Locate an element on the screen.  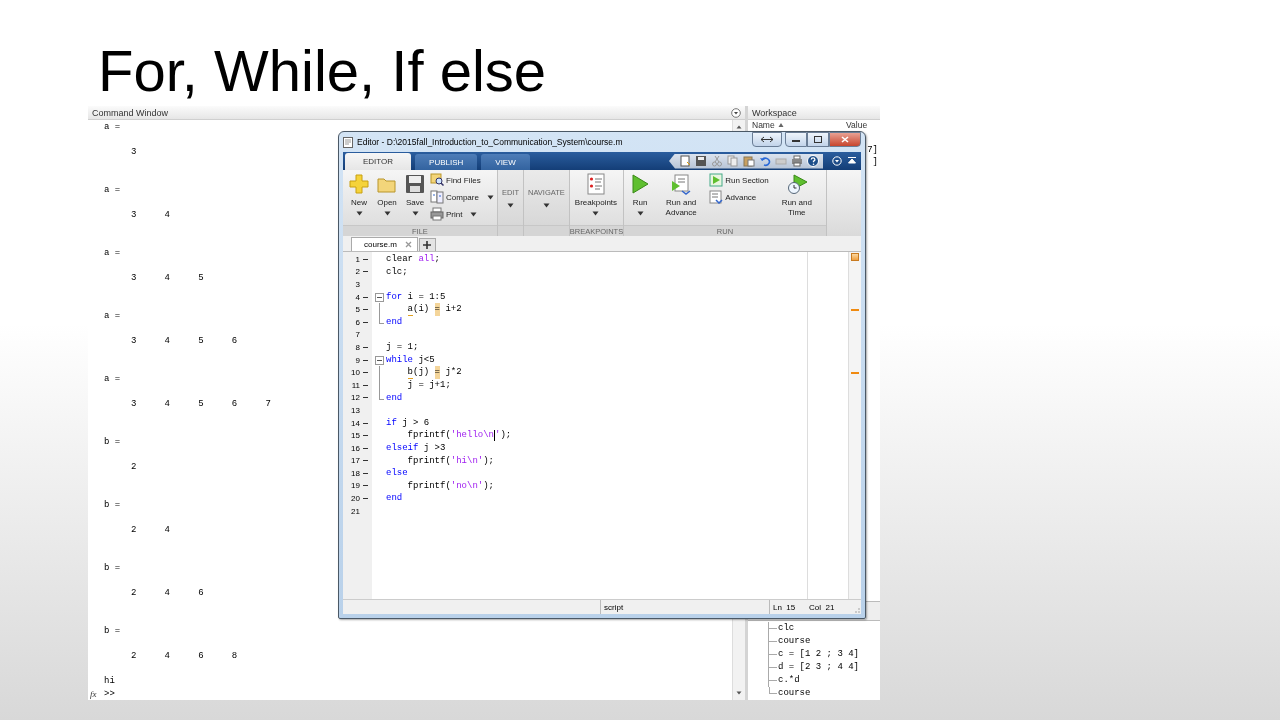
breakpoints-icon is located at coordinates (595, 184).